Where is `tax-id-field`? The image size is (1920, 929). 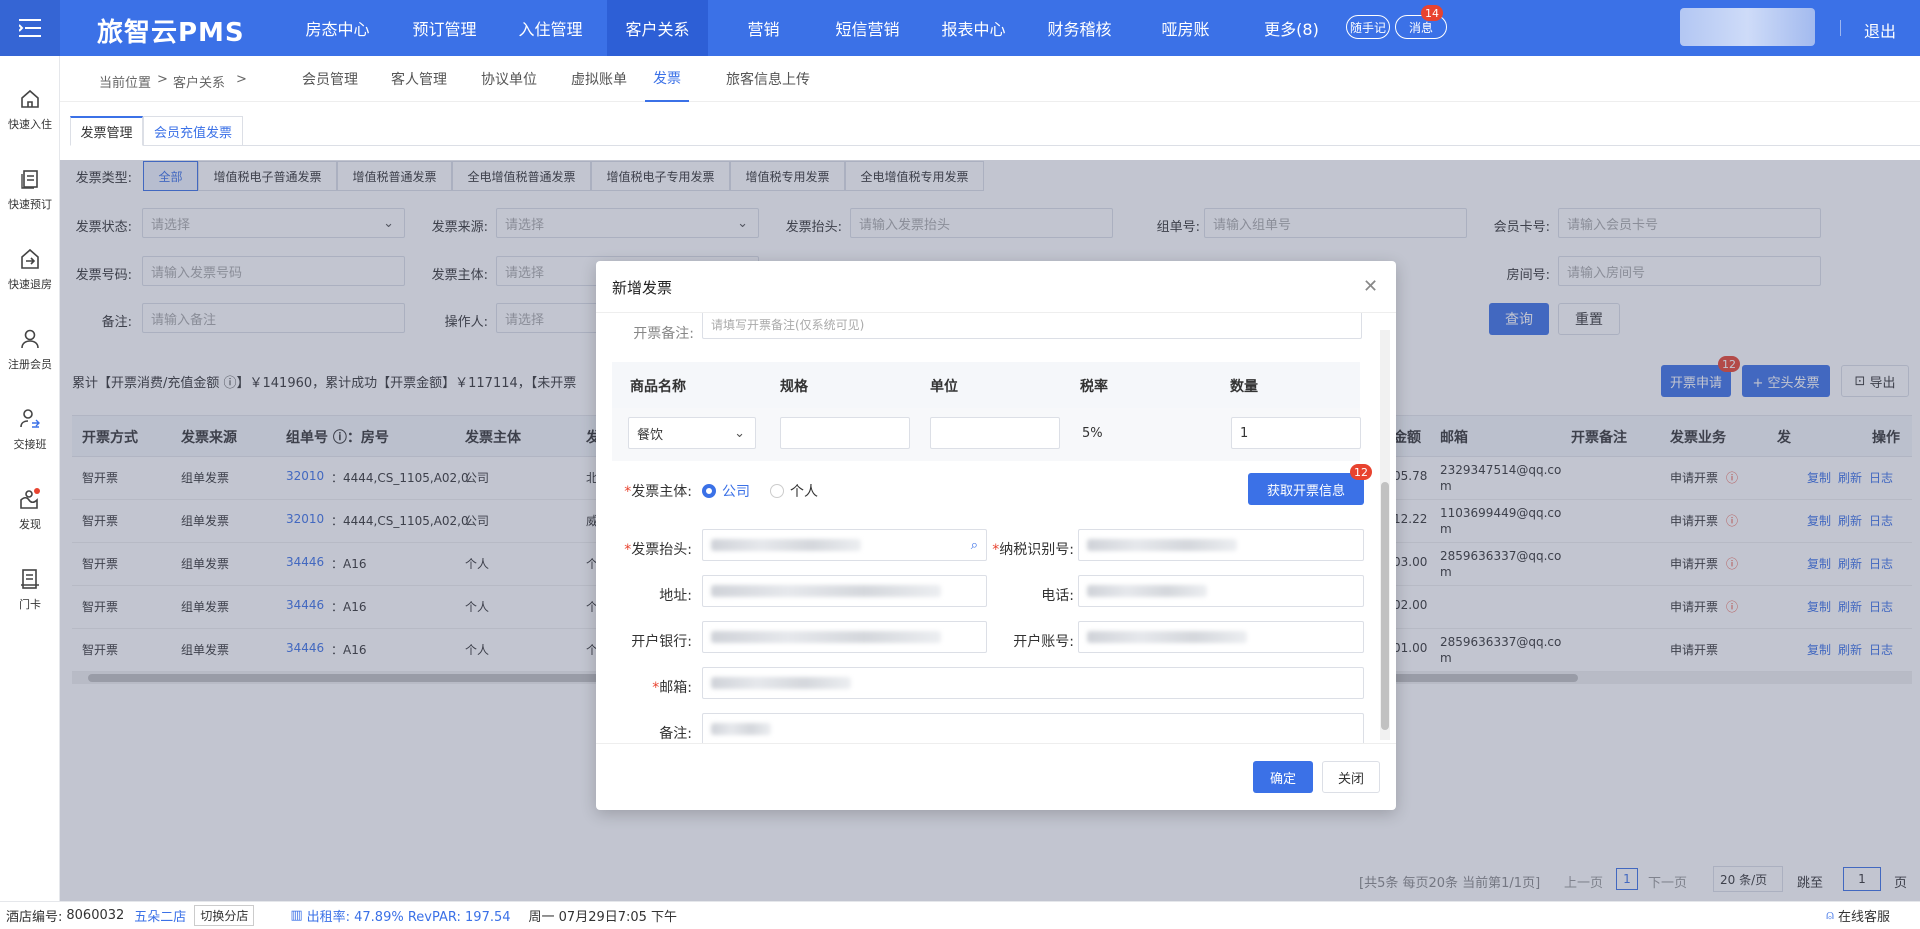
tax-id-field is located at coordinates (1221, 545).